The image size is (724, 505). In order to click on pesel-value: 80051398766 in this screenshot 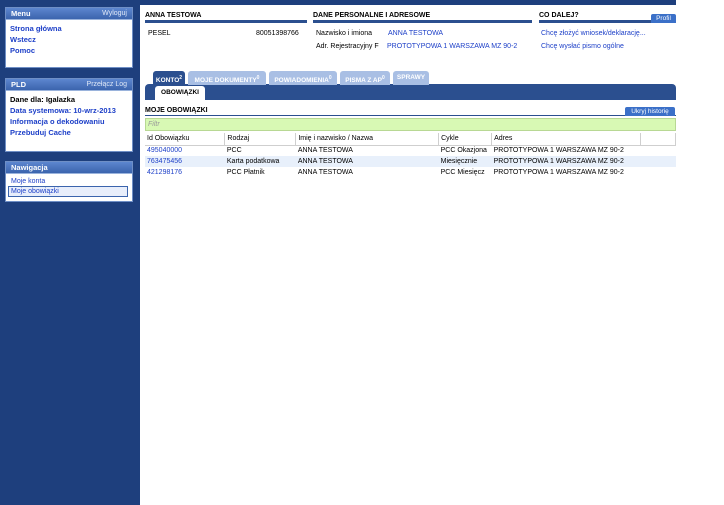, I will do `click(277, 33)`.